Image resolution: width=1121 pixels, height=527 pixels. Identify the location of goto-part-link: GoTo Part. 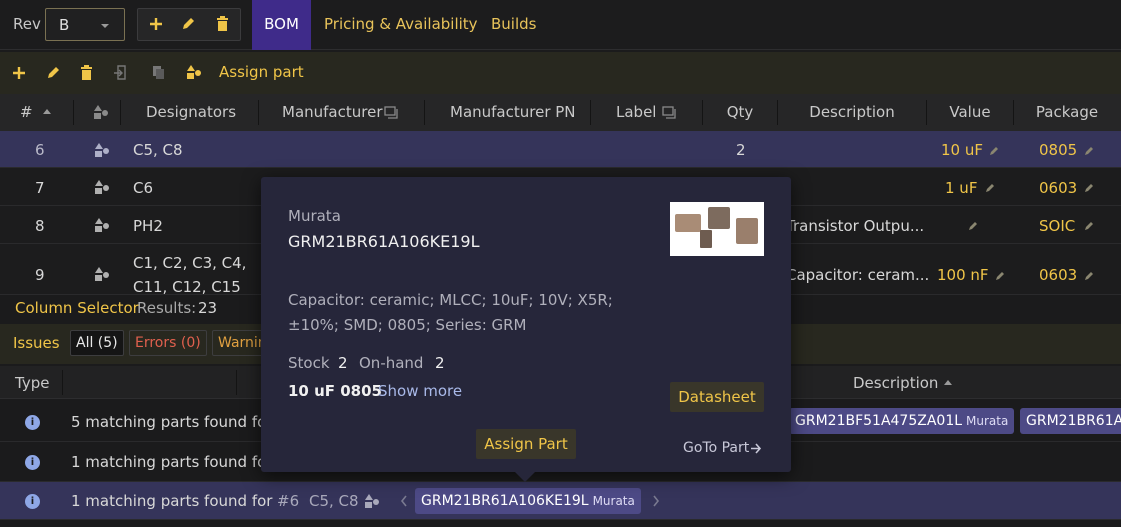
(716, 448).